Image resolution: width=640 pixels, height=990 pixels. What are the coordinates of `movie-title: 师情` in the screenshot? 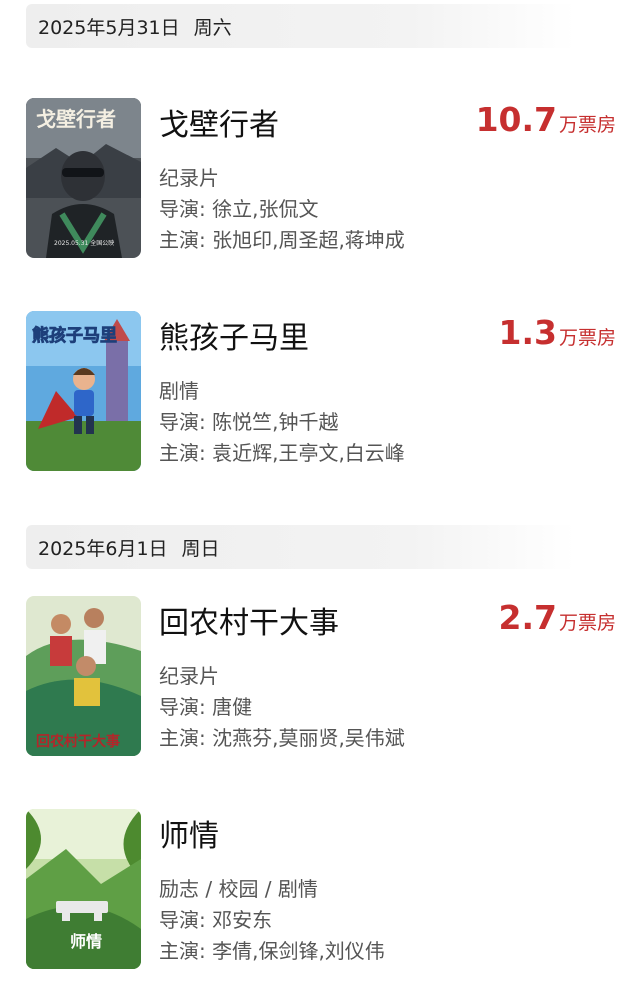 It's located at (189, 833).